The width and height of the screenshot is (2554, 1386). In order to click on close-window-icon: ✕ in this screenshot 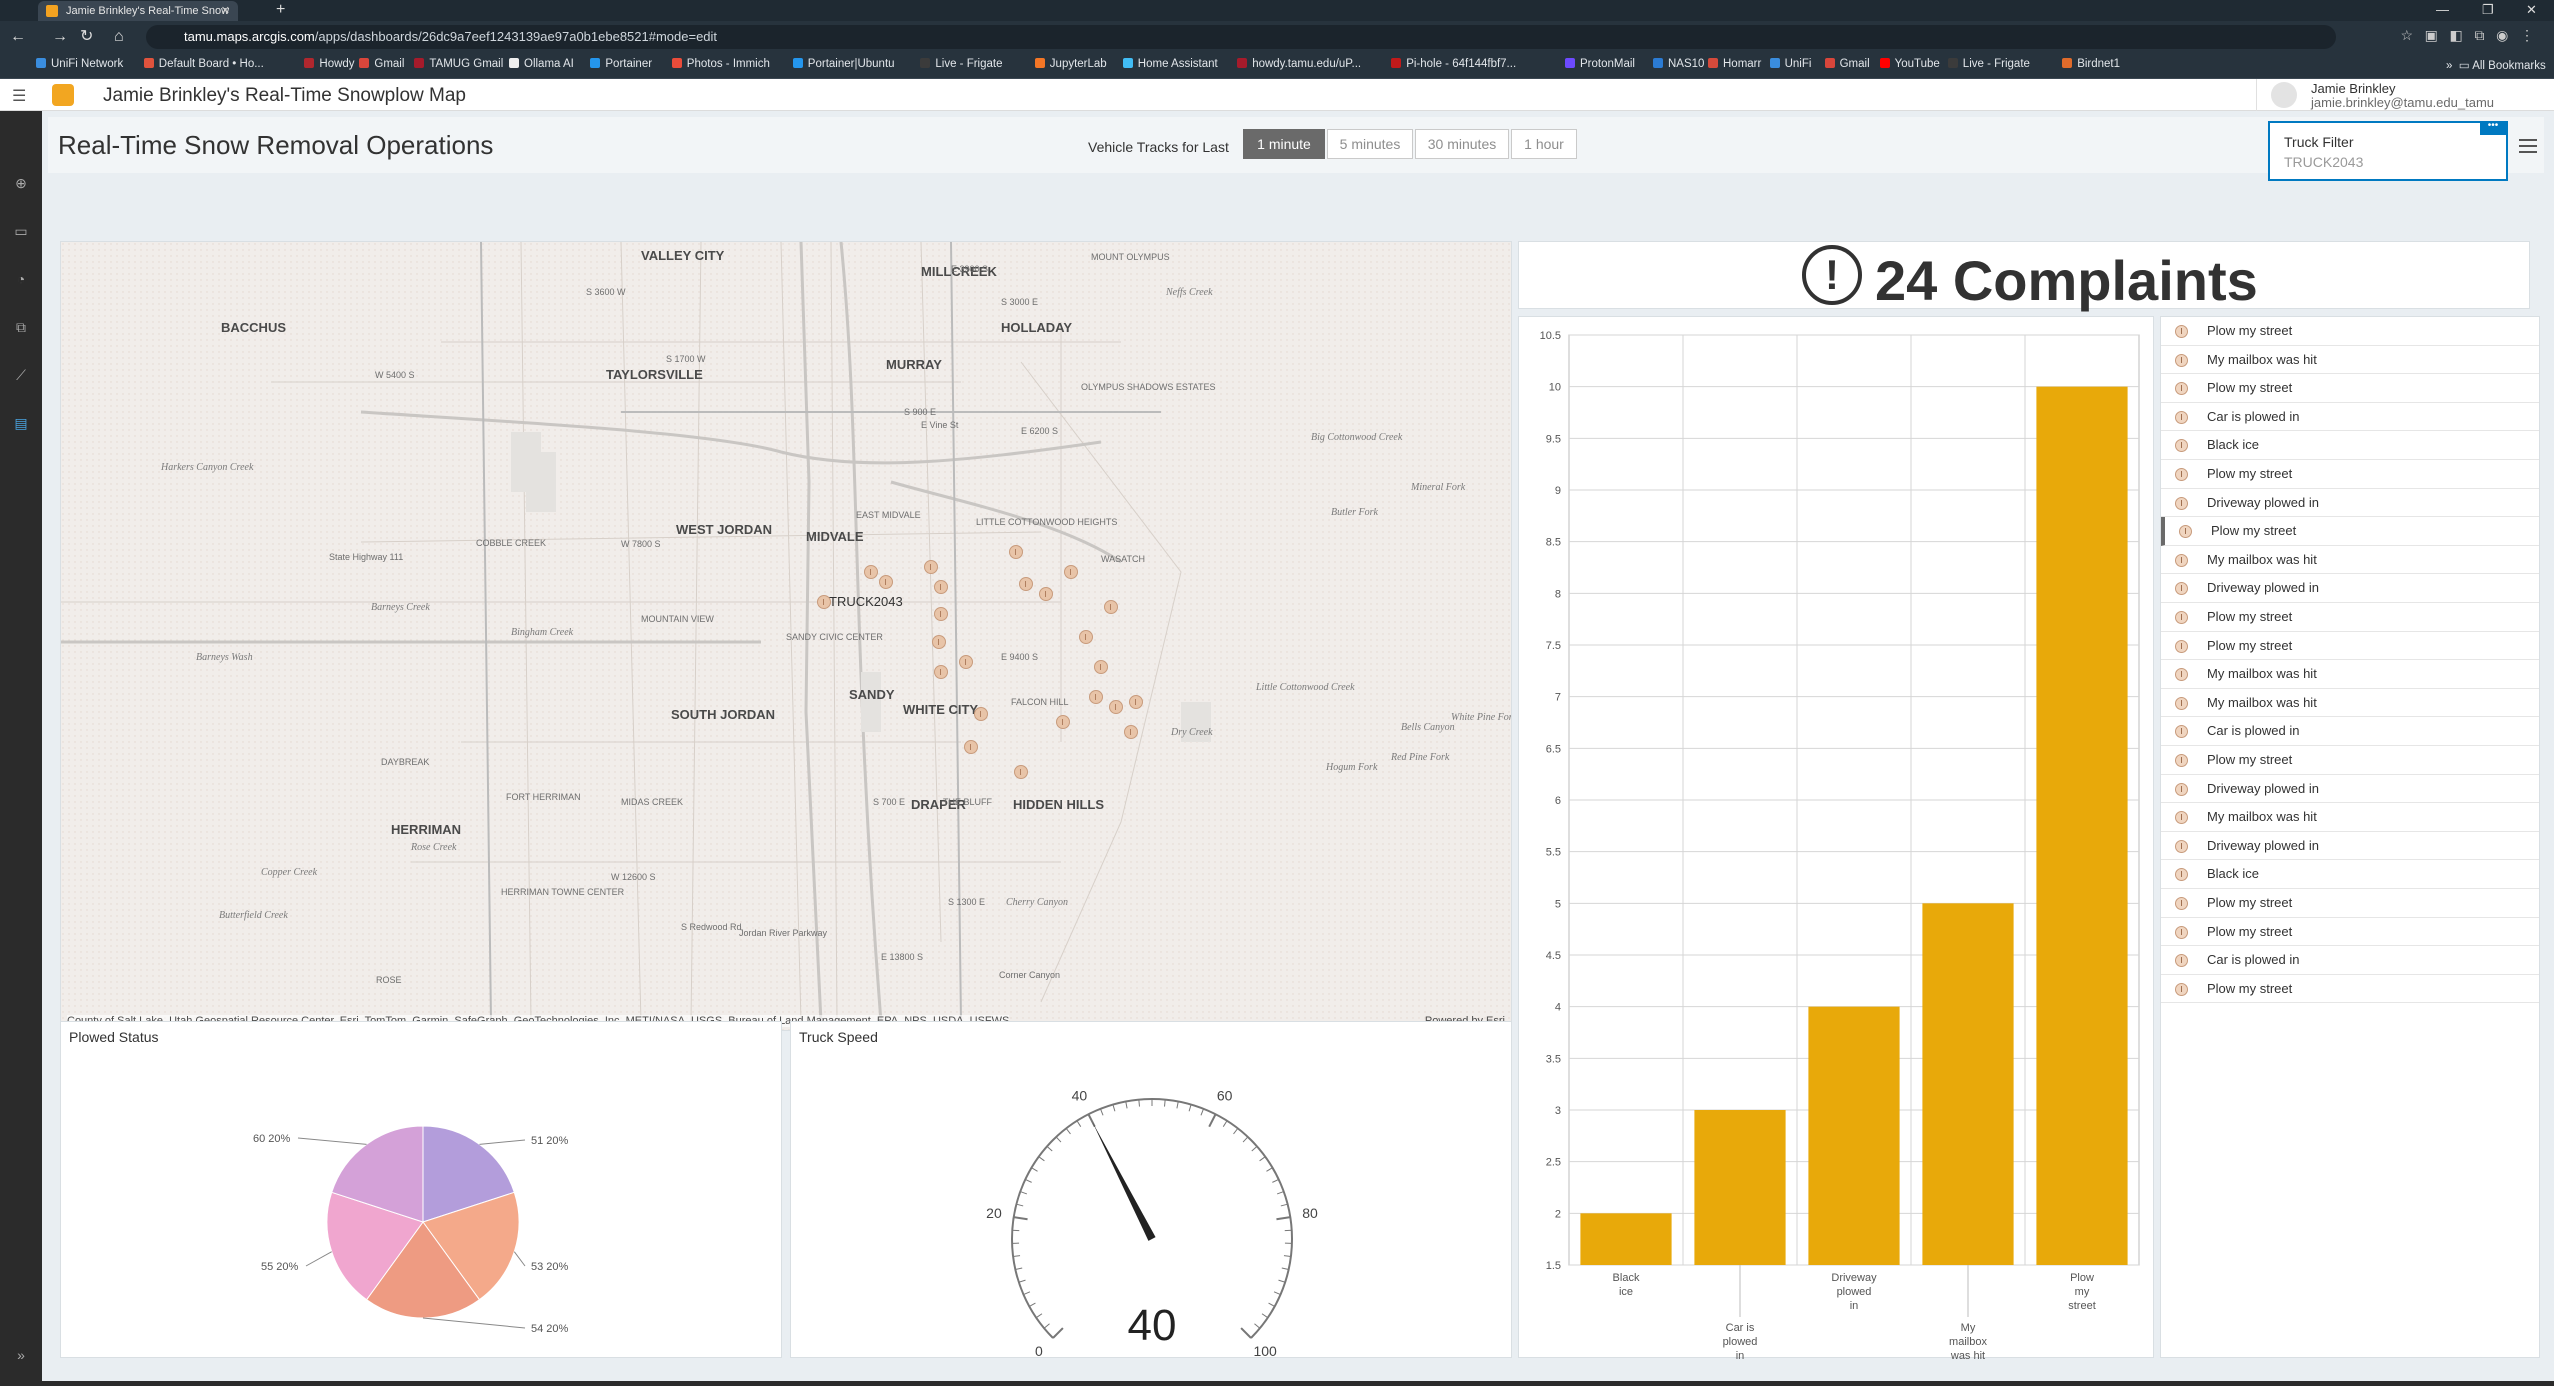, I will do `click(2531, 10)`.